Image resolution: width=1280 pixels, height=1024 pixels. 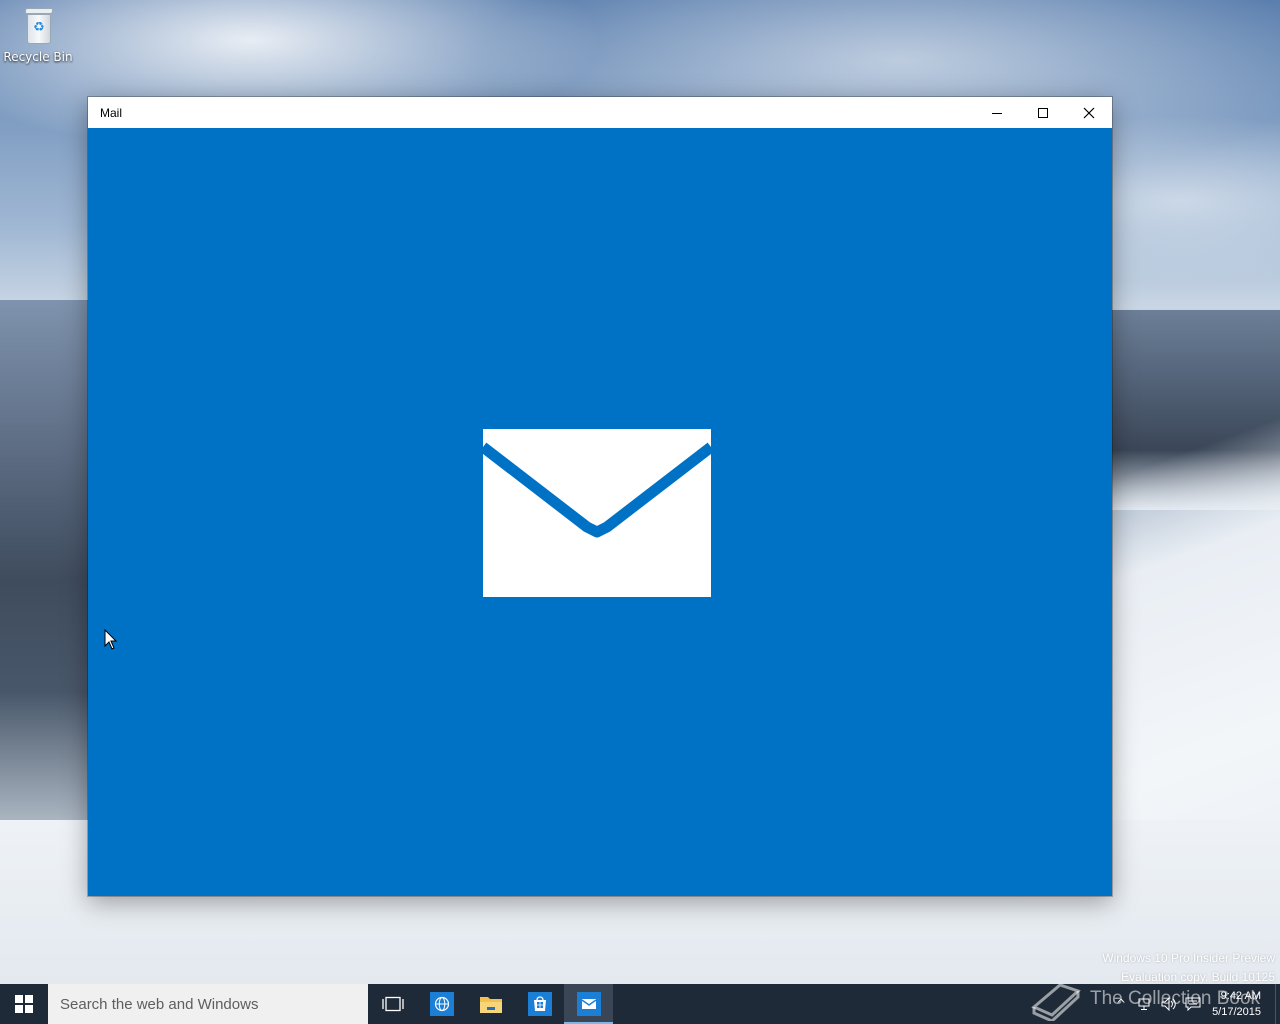 I want to click on mouse-cursor-icon, so click(x=111, y=639).